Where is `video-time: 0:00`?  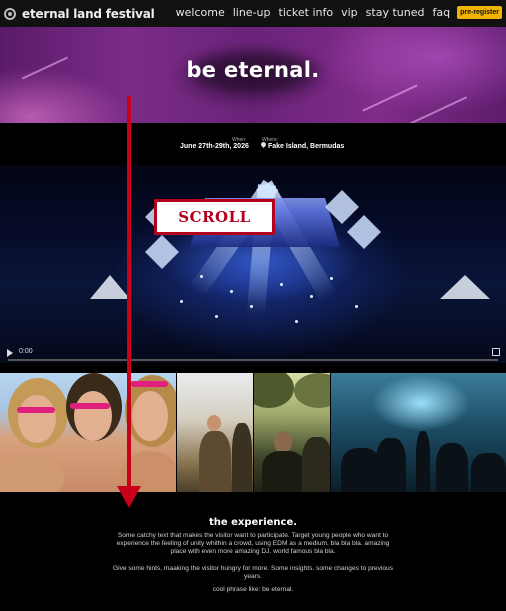 video-time: 0:00 is located at coordinates (26, 351).